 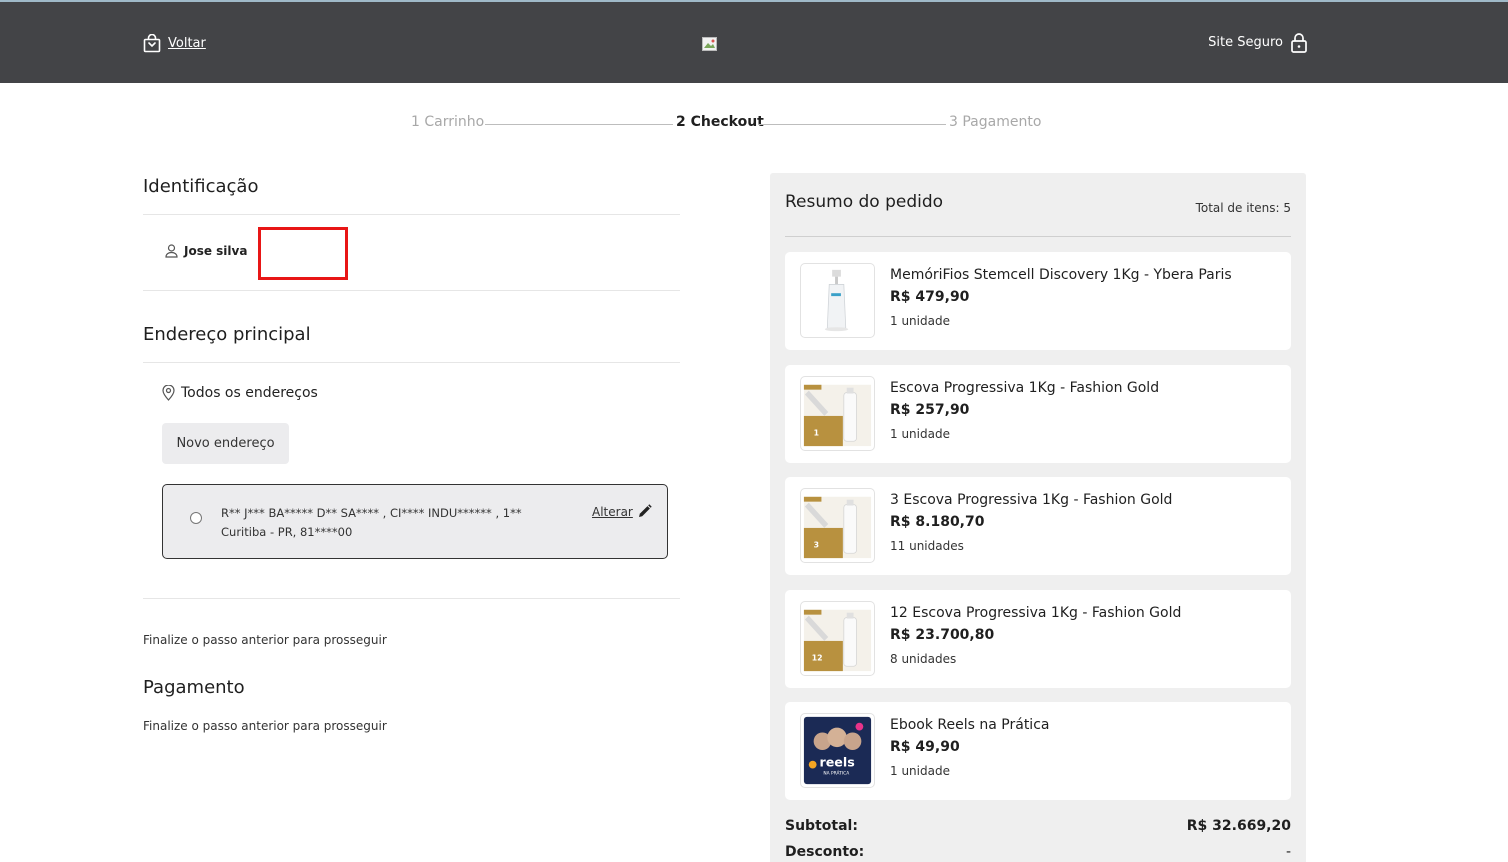 I want to click on gold-box-image: 3, so click(x=837, y=527).